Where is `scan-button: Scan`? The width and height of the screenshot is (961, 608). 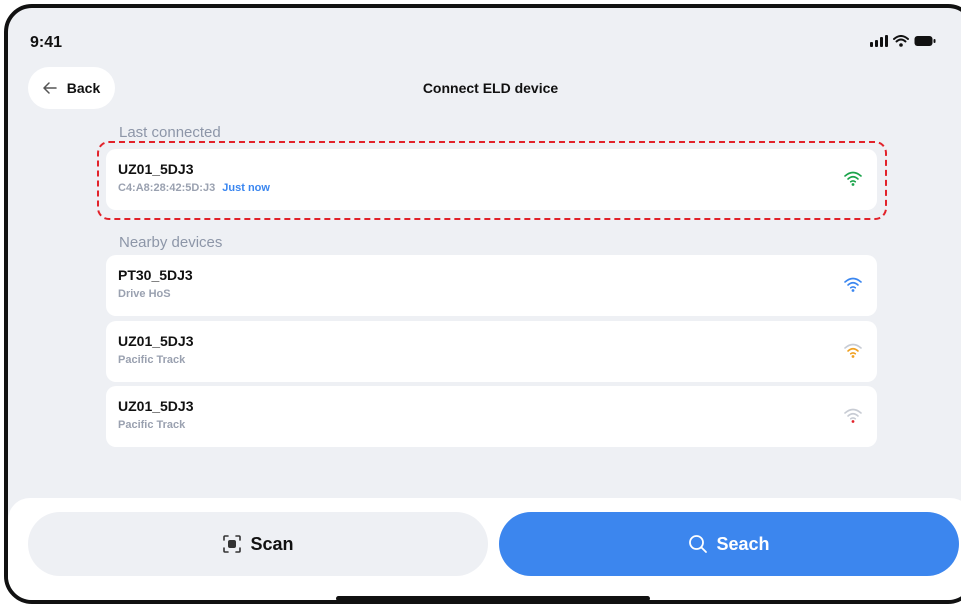 scan-button: Scan is located at coordinates (258, 544).